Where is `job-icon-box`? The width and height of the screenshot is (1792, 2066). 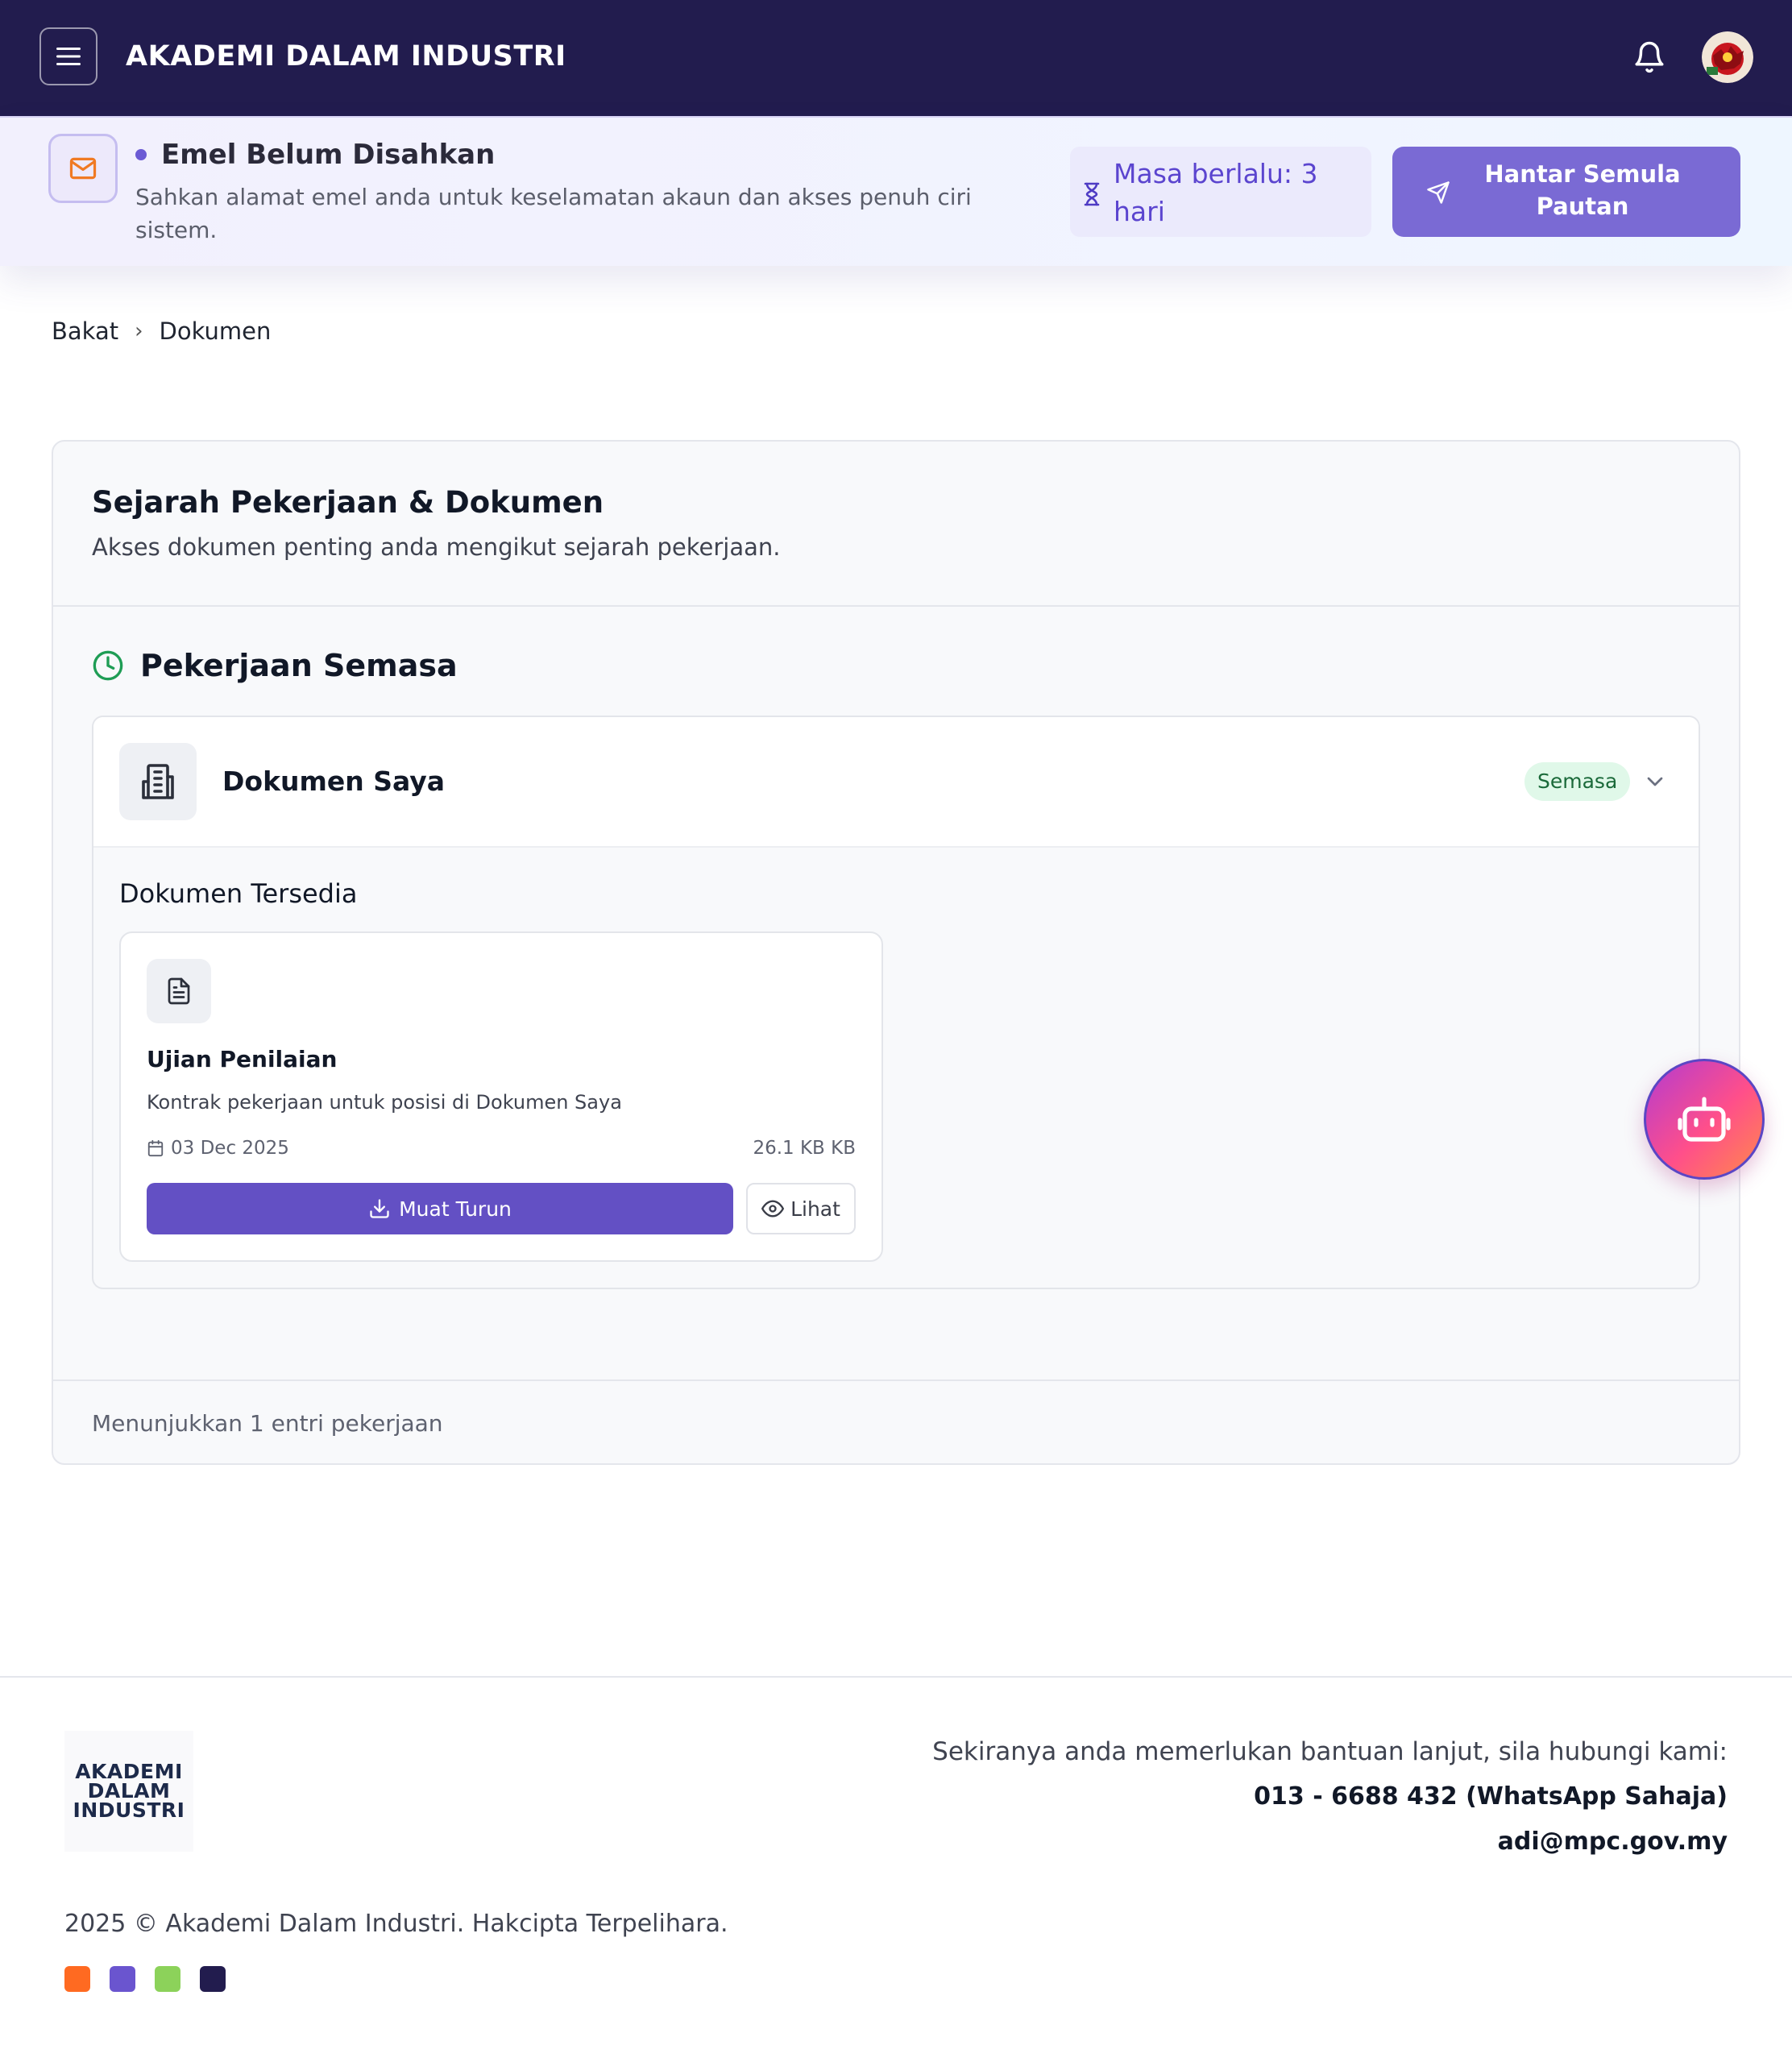 job-icon-box is located at coordinates (158, 781).